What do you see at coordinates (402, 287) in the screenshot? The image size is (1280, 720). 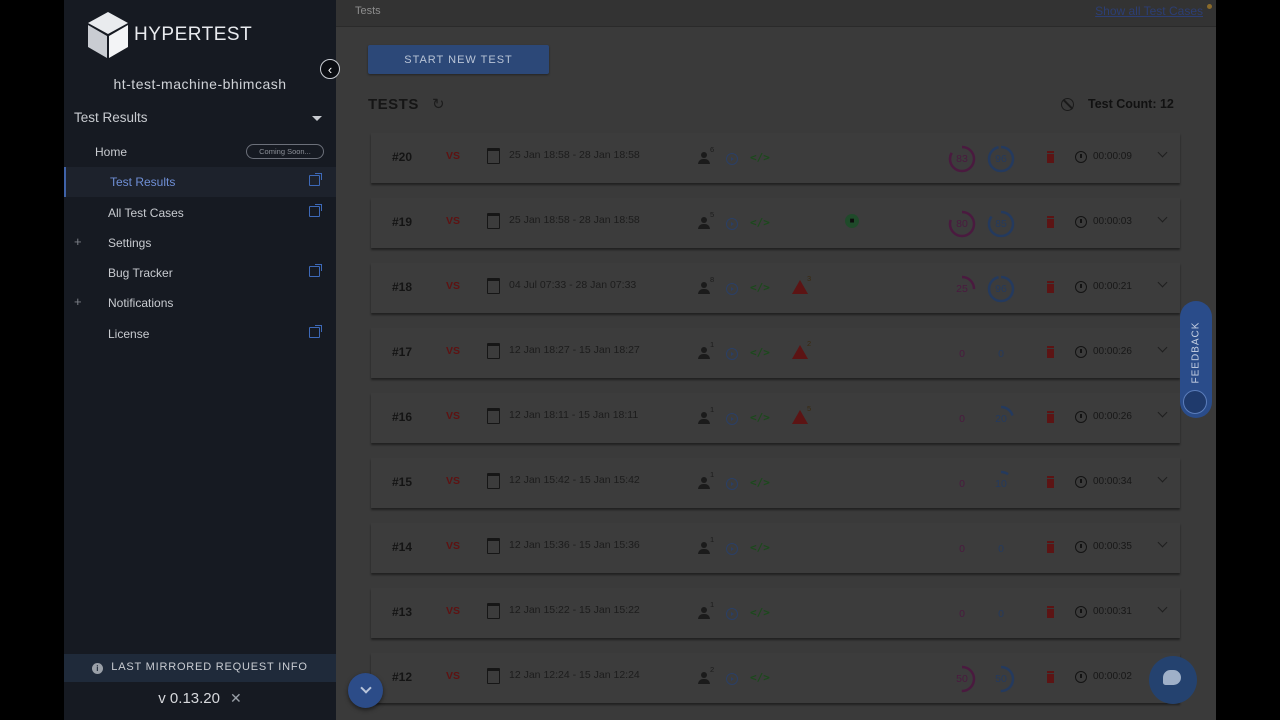 I see `test-id: #18` at bounding box center [402, 287].